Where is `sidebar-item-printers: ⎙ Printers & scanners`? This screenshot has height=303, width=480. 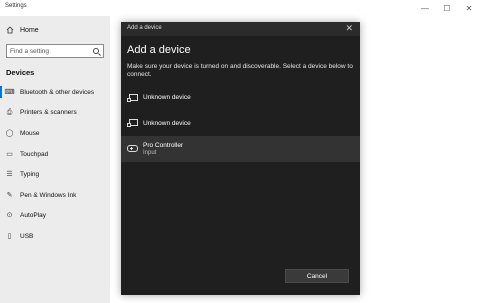
sidebar-item-printers: ⎙ Printers & scanners is located at coordinates (55, 113).